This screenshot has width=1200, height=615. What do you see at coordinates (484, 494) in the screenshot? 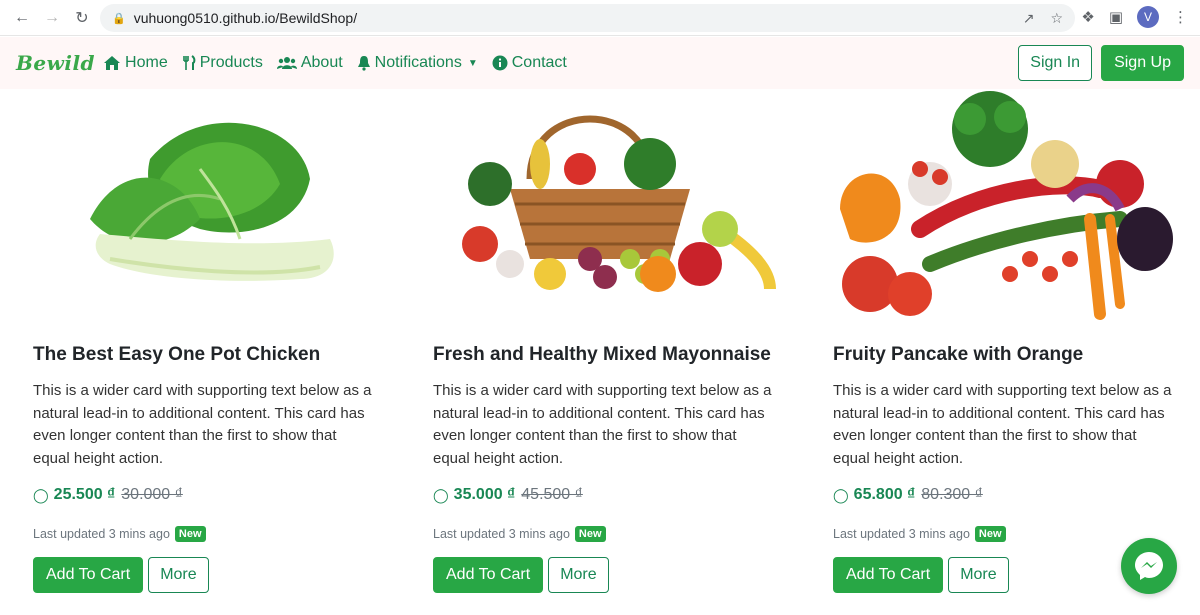
I see `current-price: 35.000 ₫` at bounding box center [484, 494].